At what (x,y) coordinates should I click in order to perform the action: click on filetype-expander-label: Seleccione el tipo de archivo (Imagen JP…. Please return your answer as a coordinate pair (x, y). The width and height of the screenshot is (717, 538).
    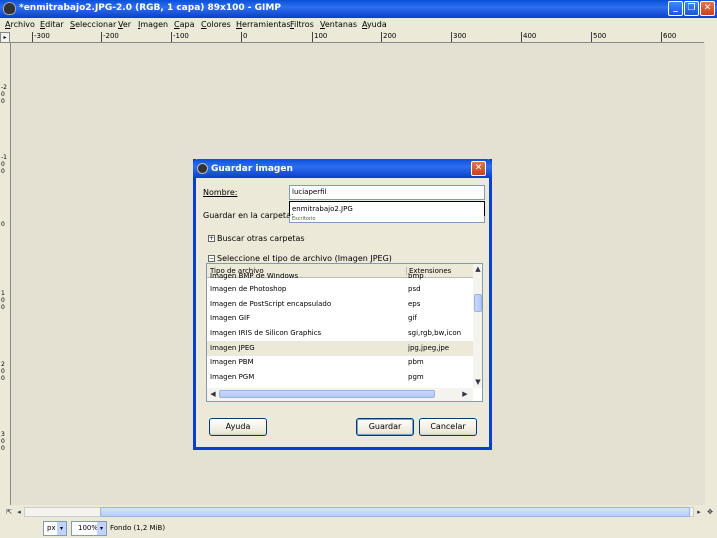
    Looking at the image, I should click on (304, 258).